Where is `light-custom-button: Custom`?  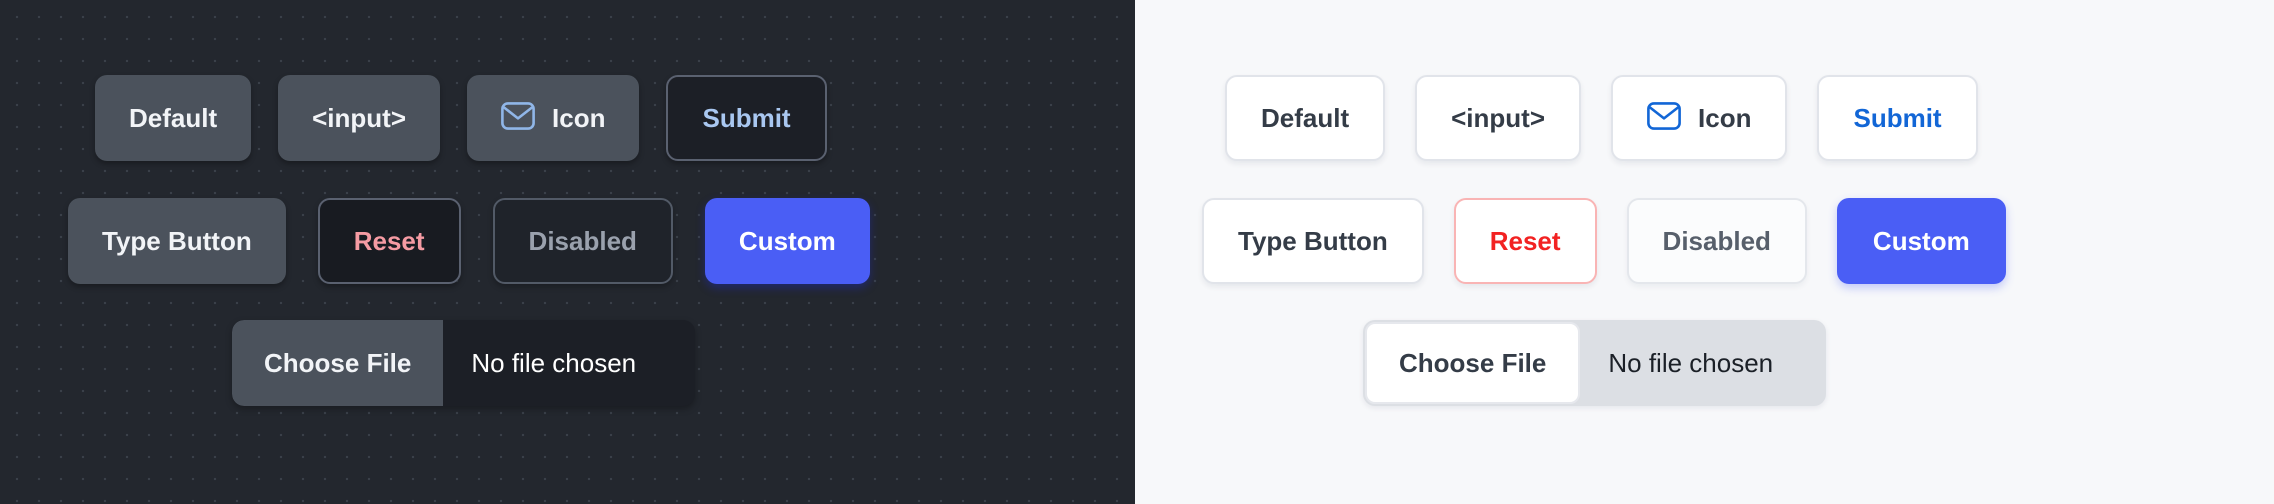 light-custom-button: Custom is located at coordinates (1921, 241).